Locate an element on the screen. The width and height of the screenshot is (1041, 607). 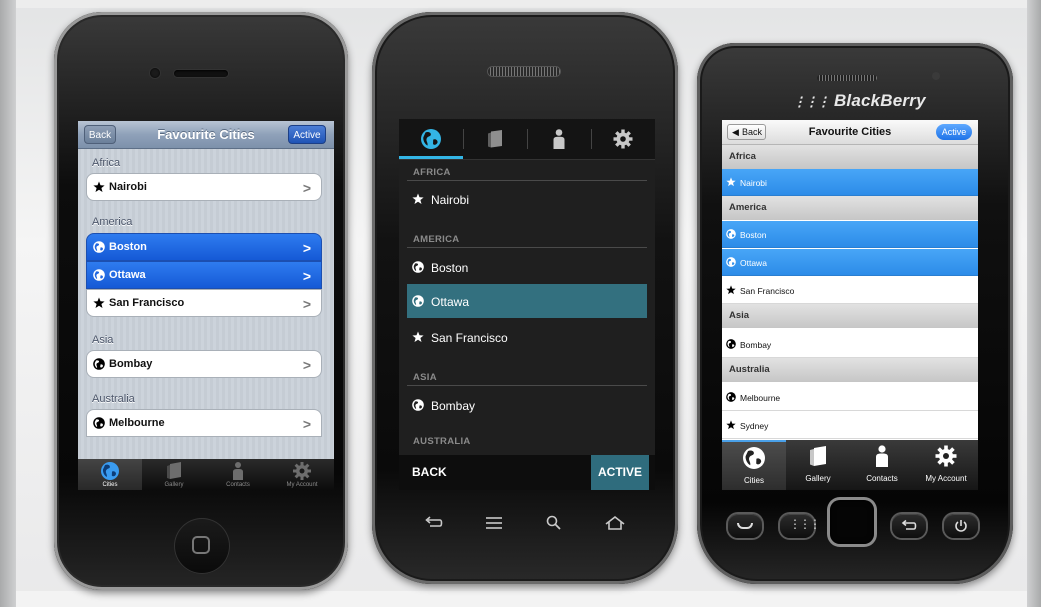
menu-key: ⋮⋮⋮ is located at coordinates (800, 526).